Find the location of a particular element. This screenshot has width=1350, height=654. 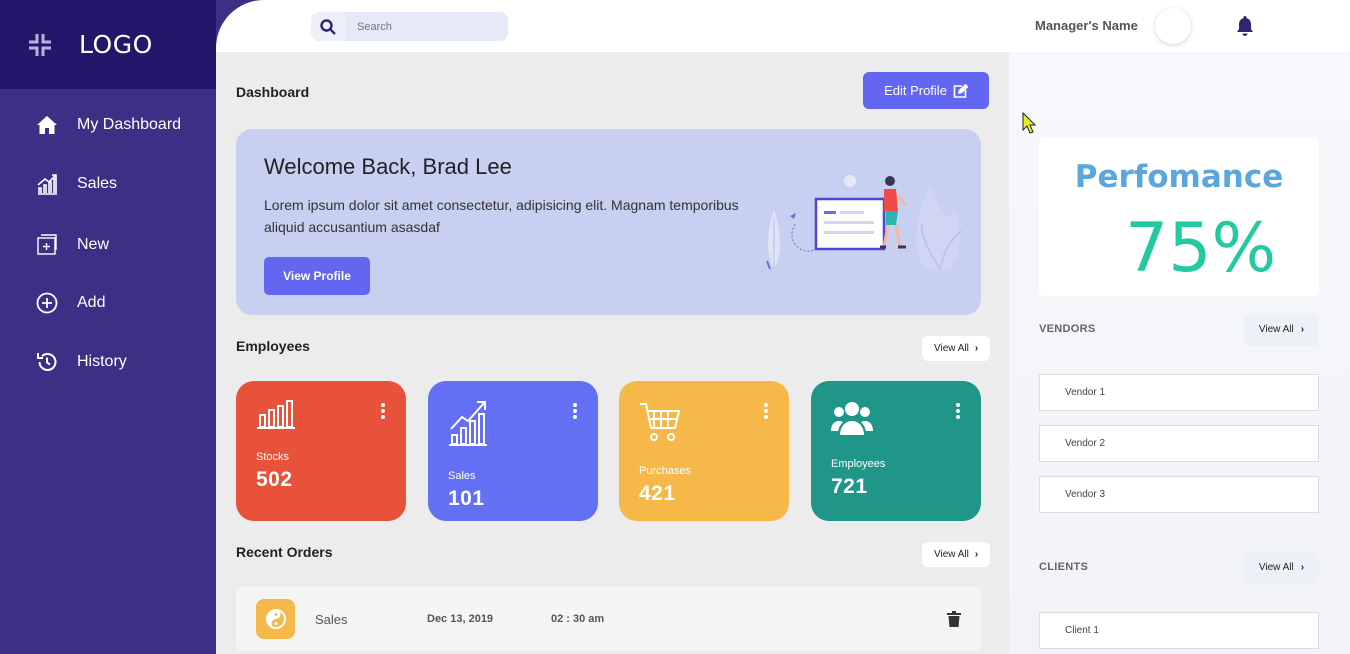

sidebar-item-label: Sales is located at coordinates (97, 183).